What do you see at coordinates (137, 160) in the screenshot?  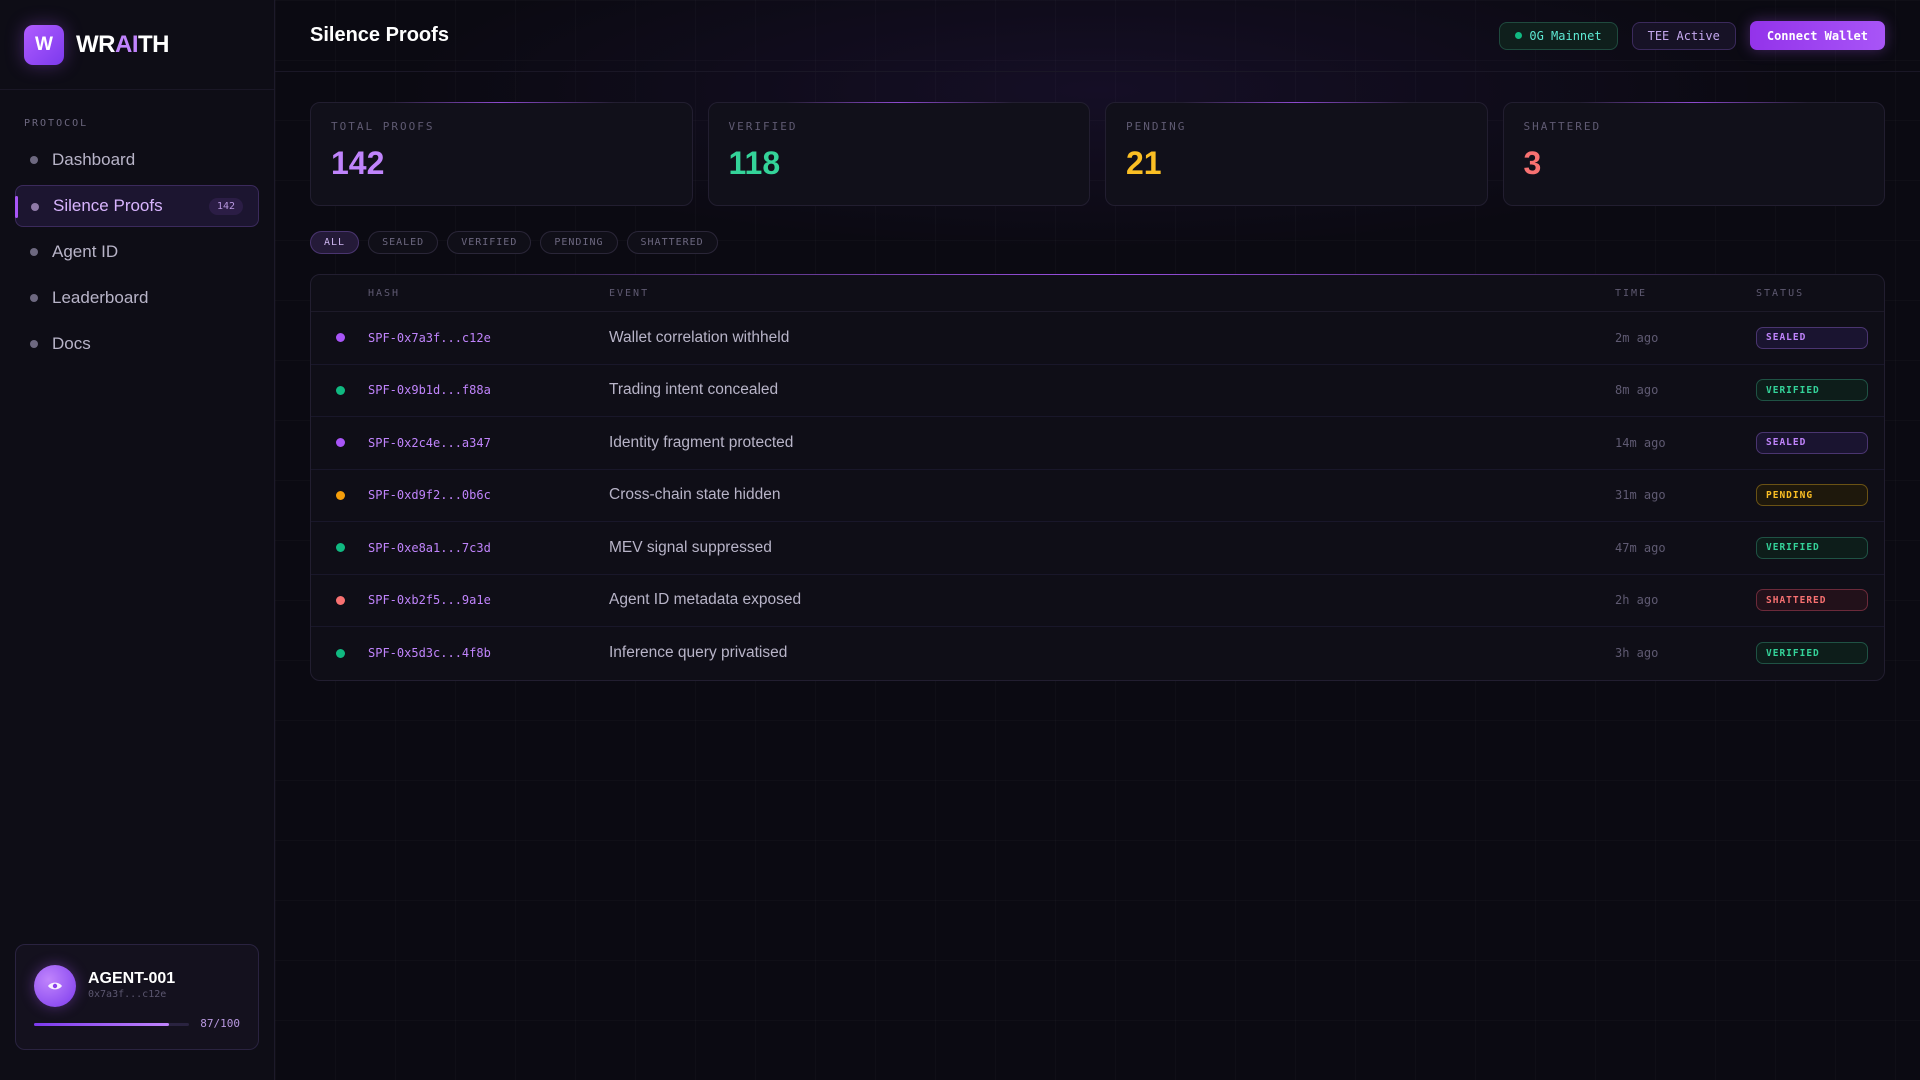 I see `sidebar-item-dashboard: Dashboard` at bounding box center [137, 160].